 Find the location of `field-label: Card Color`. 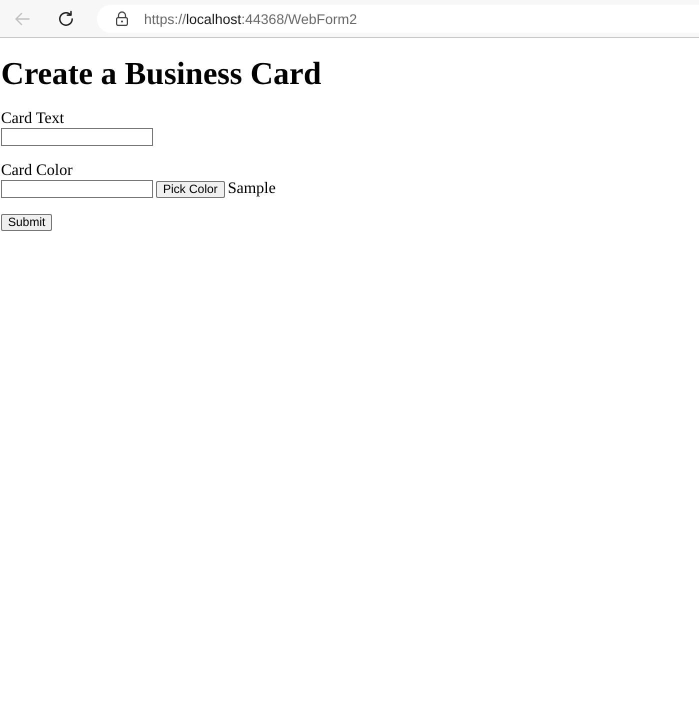

field-label: Card Color is located at coordinates (37, 171).